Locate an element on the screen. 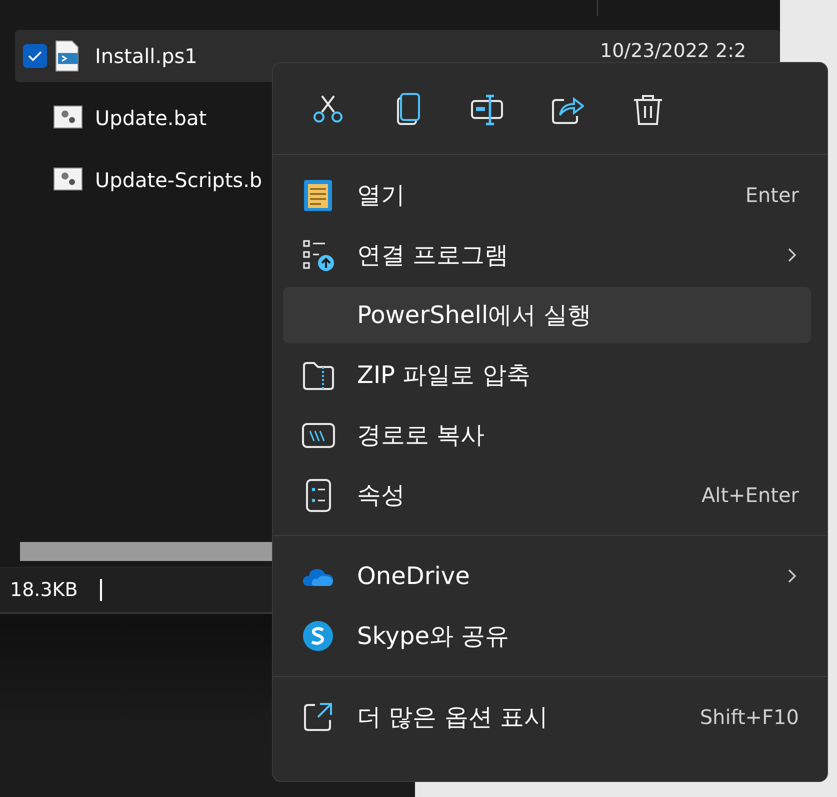 The image size is (837, 797). modified-date: 10/23/2022 2:2 is located at coordinates (674, 51).